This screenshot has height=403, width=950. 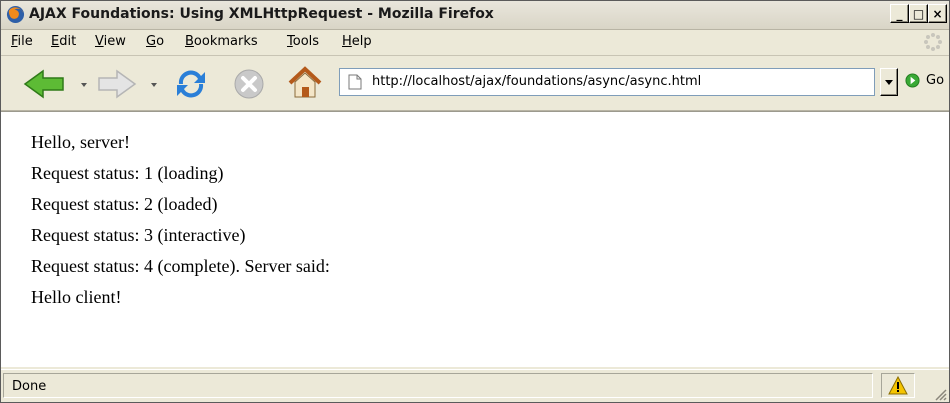 I want to click on reload-icon, so click(x=191, y=84).